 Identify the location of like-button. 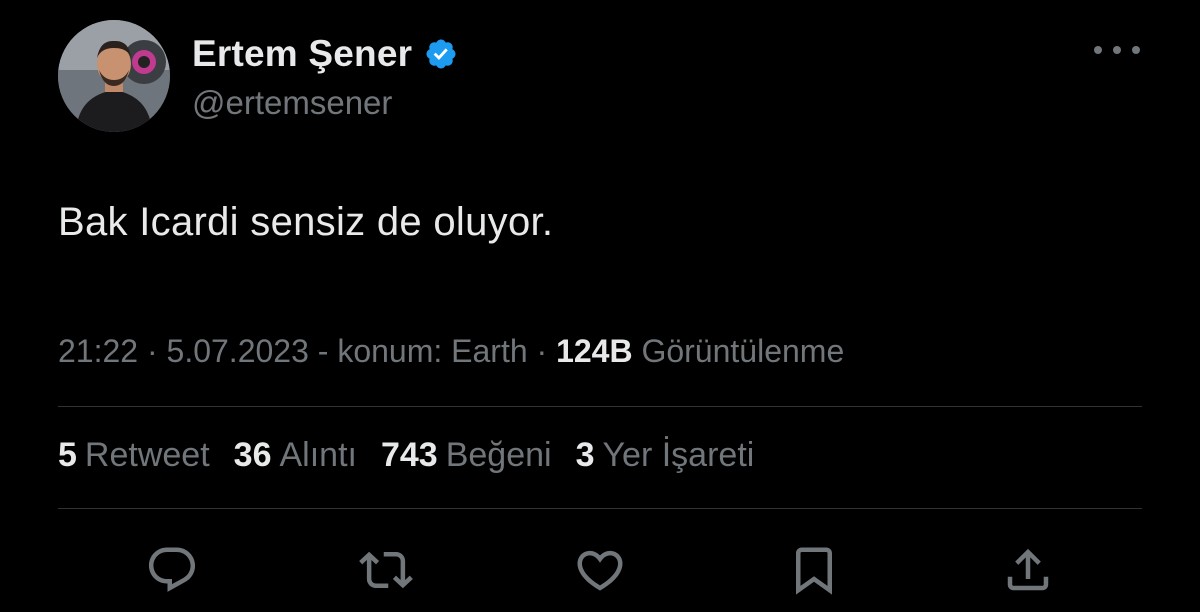
(600, 570).